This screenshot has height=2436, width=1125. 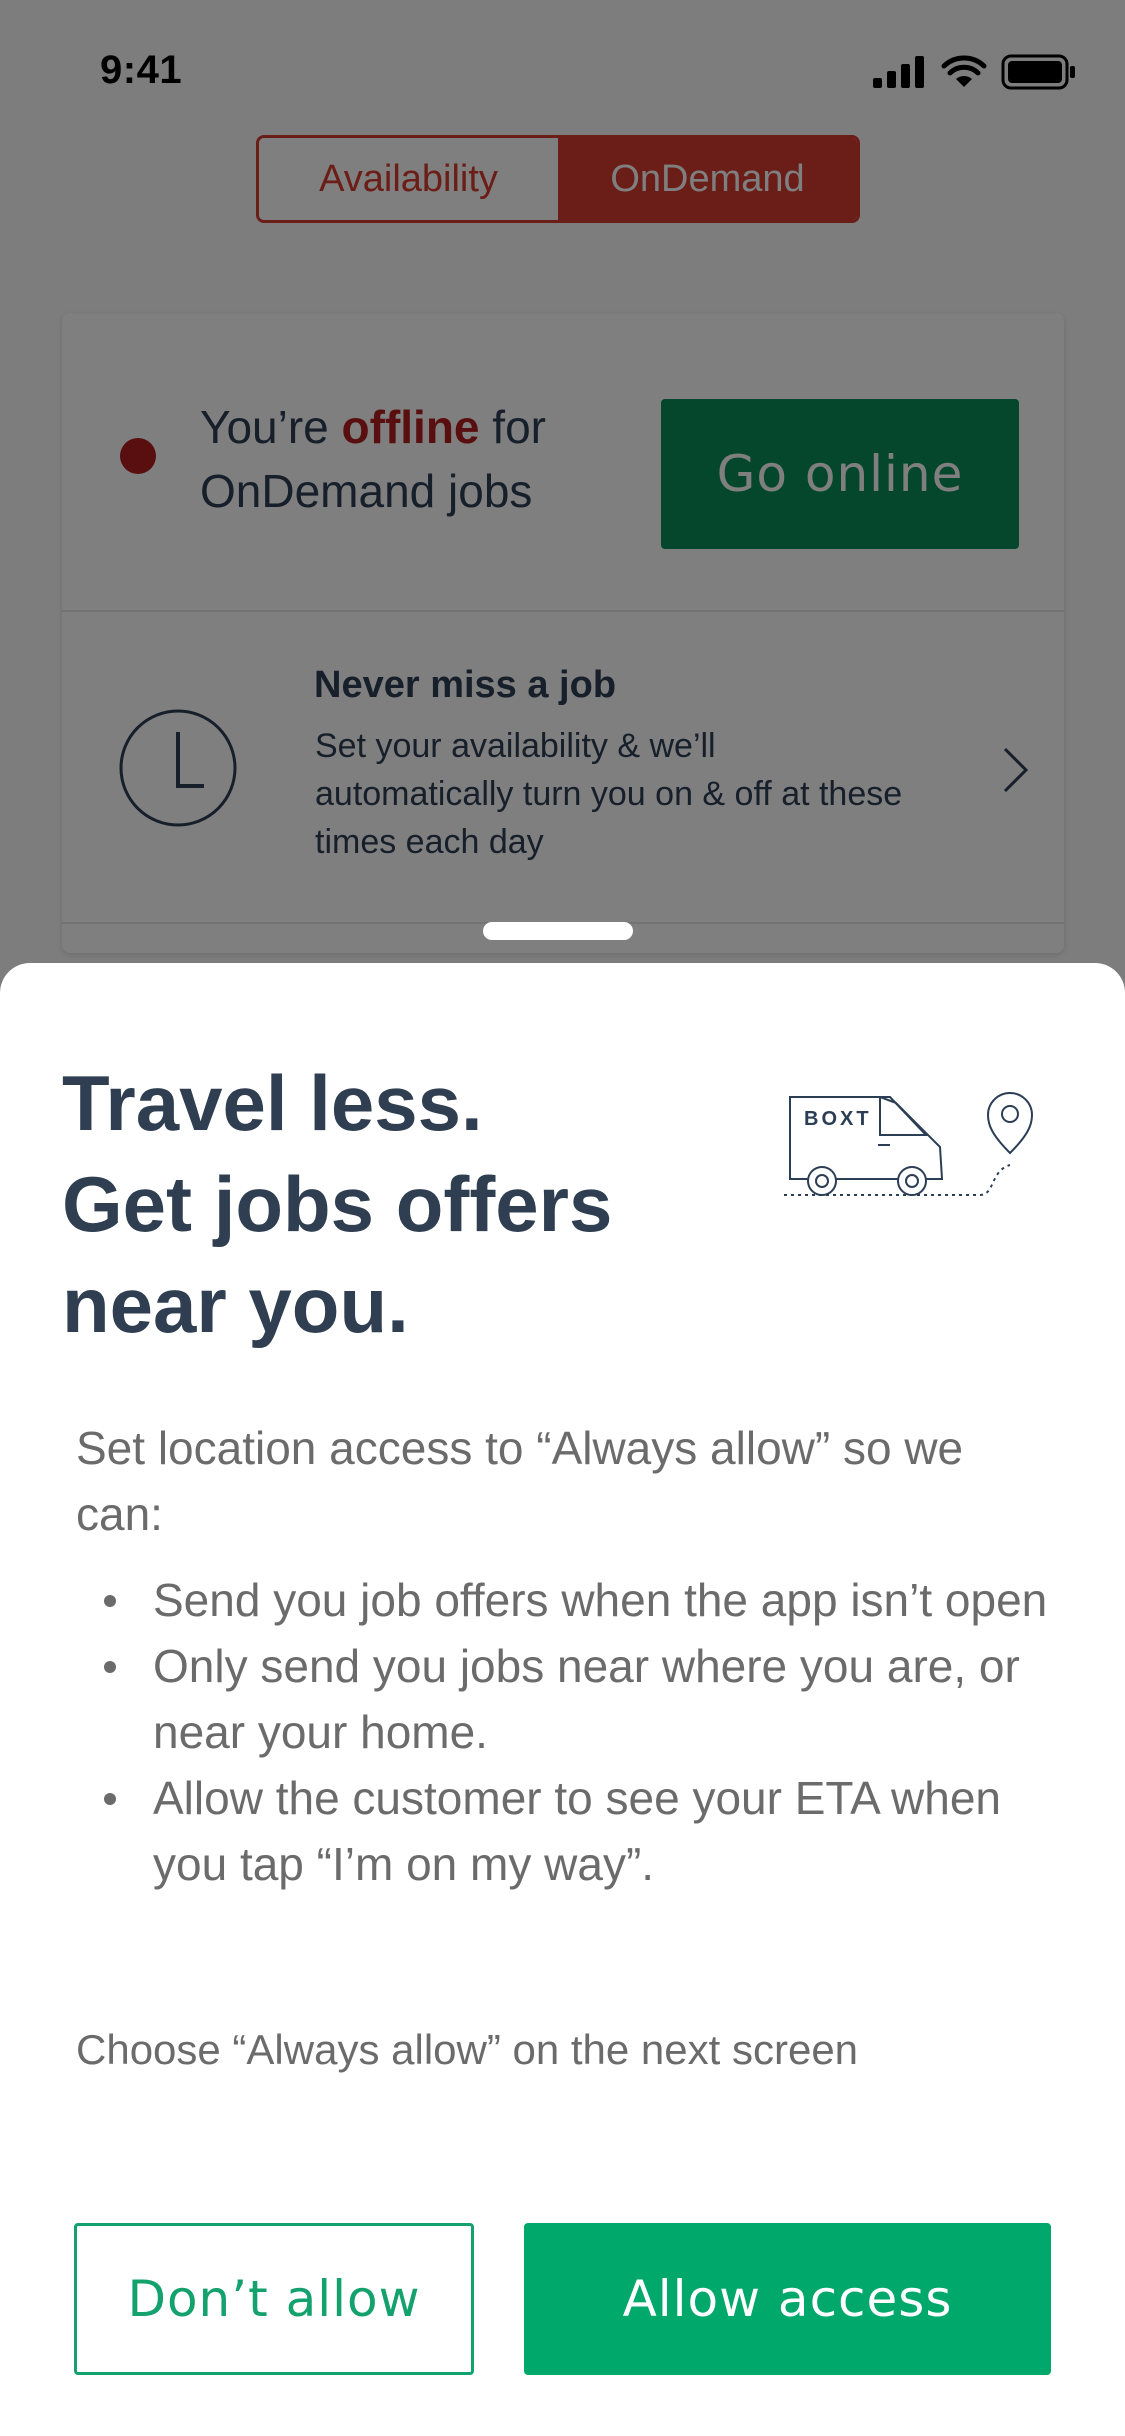 I want to click on sheet-title: Travel less. Get jobs offers near you., so click(x=337, y=1204).